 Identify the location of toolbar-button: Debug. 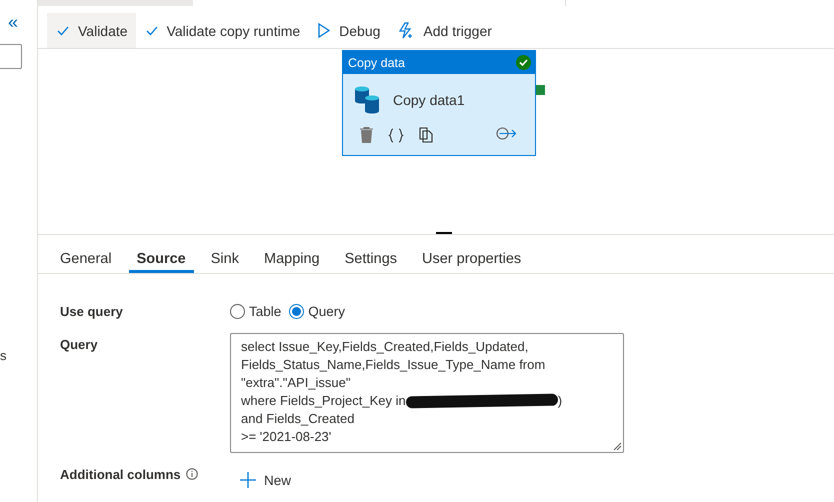
(348, 30).